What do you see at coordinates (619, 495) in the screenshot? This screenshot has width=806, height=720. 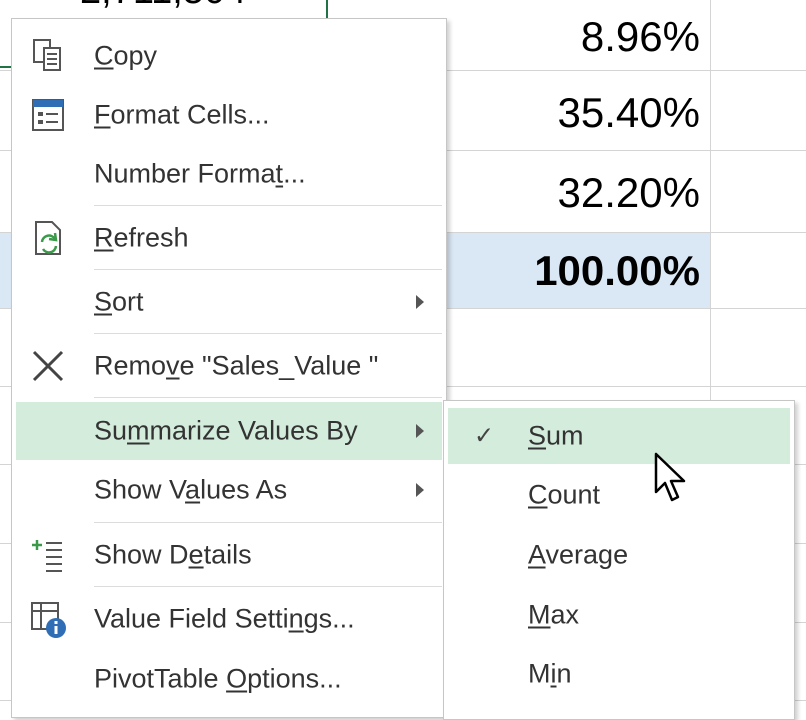 I see `submenu-item-count: Count` at bounding box center [619, 495].